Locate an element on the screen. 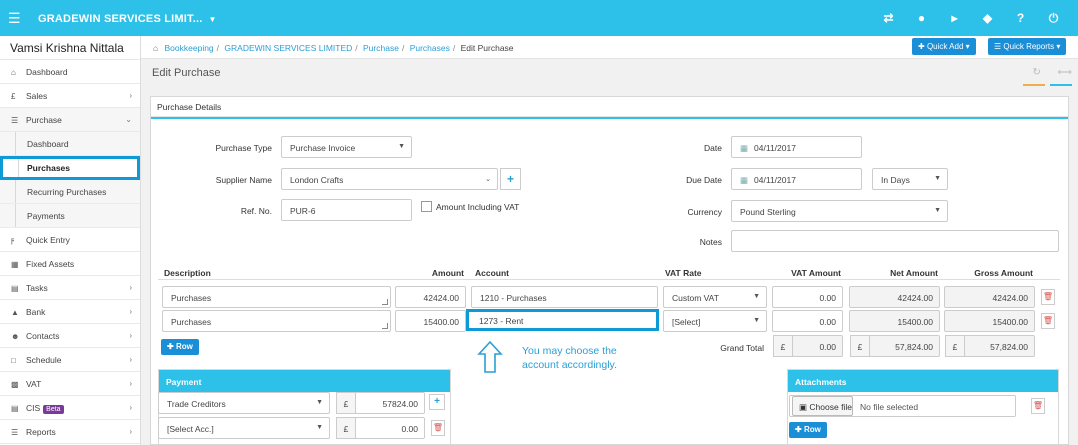  quick-add-button: ✚ Quick Add ▾ is located at coordinates (944, 46).